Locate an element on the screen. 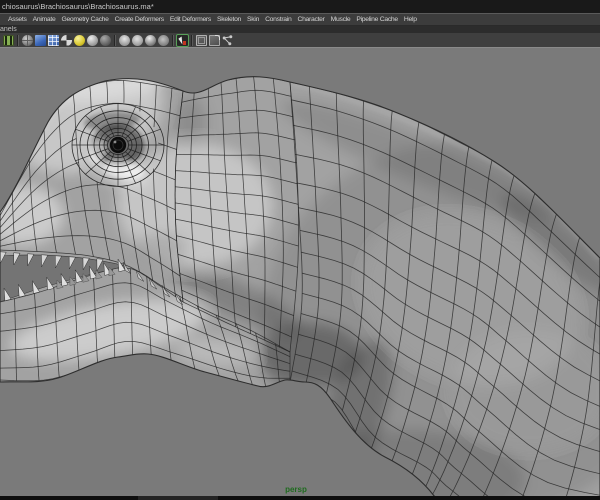 This screenshot has height=500, width=600. no-lights-icon is located at coordinates (105, 40).